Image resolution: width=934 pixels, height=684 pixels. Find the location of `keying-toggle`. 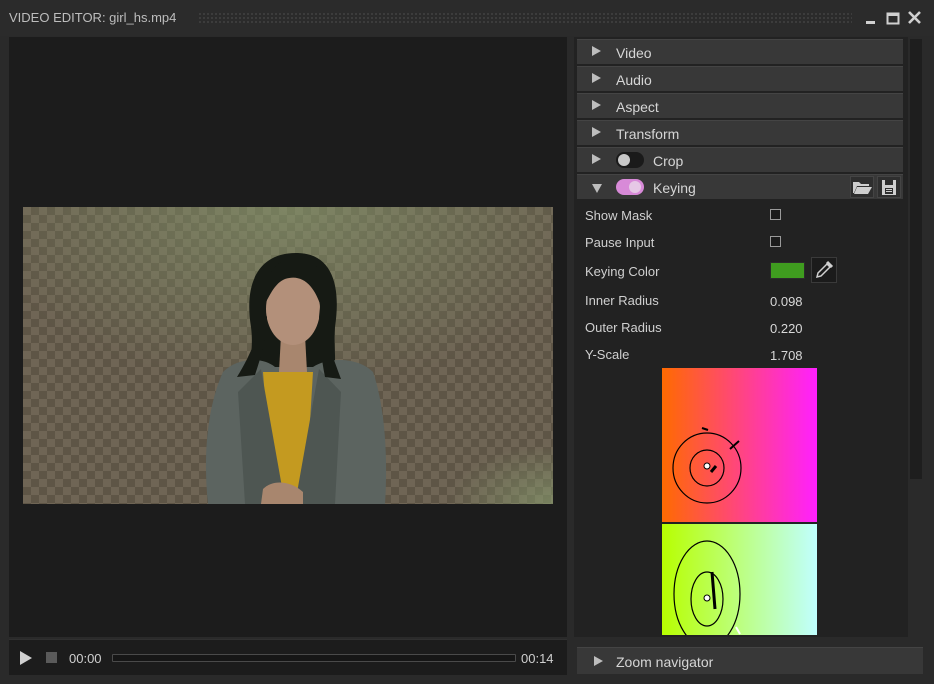

keying-toggle is located at coordinates (630, 187).